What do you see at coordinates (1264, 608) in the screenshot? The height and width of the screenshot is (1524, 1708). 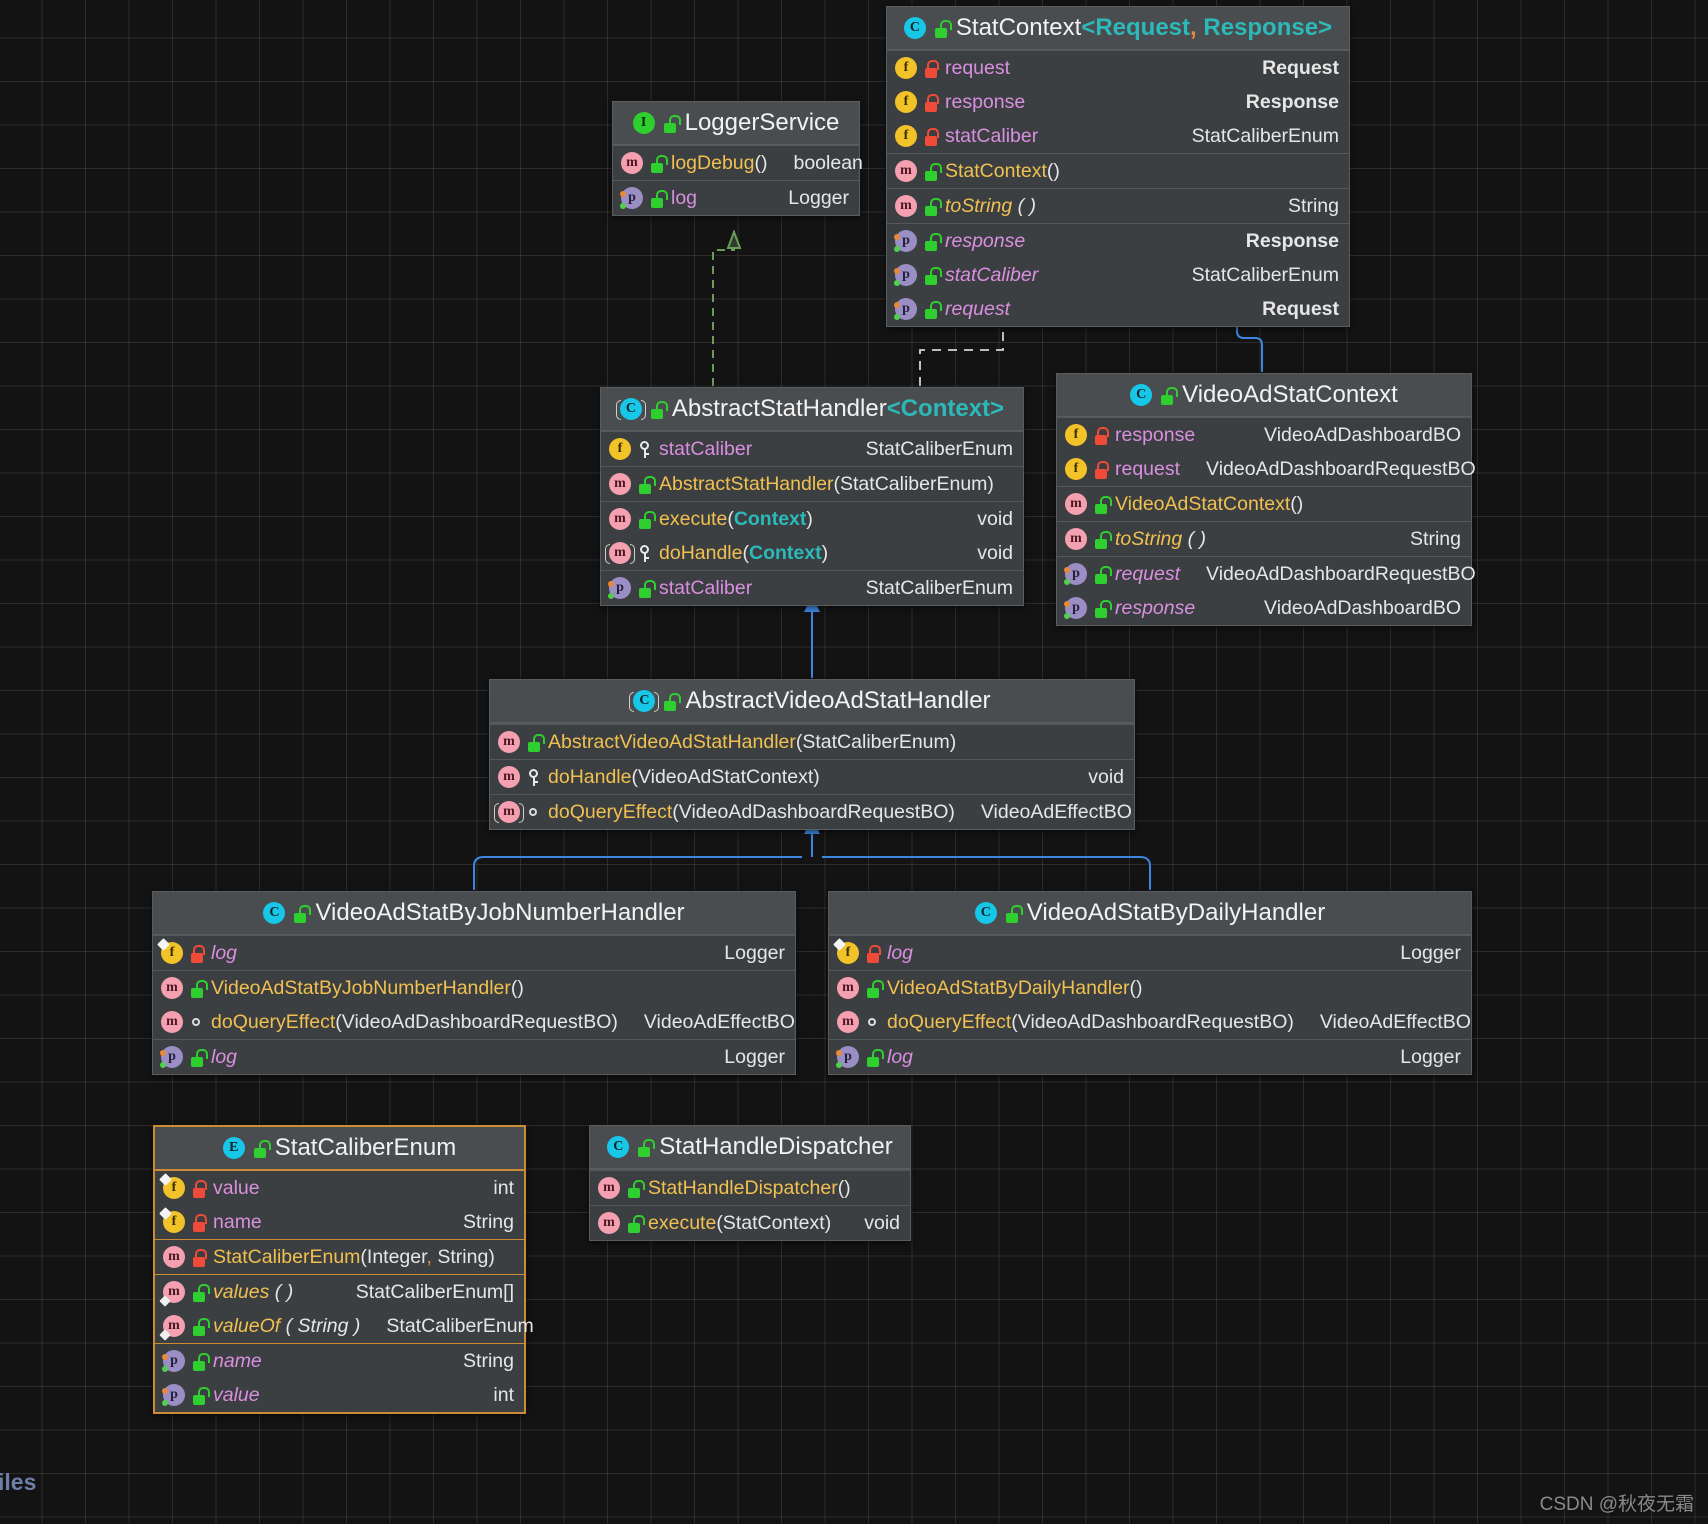 I see `member-row: p response VideoAdDashboardBO` at bounding box center [1264, 608].